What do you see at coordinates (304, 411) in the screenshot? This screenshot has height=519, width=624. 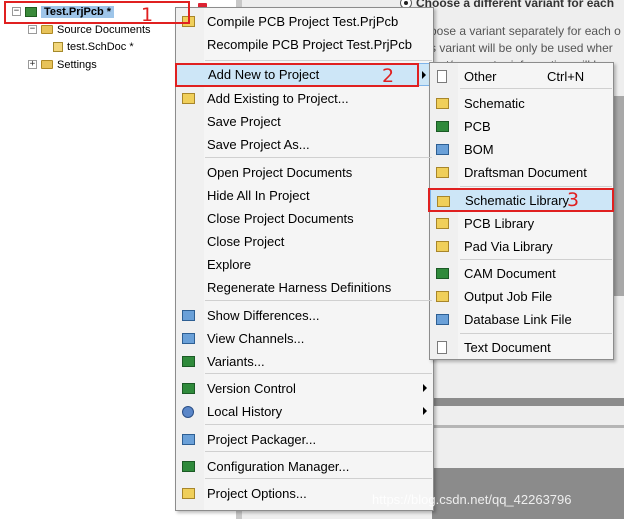 I see `menu-item-local-history: Local History` at bounding box center [304, 411].